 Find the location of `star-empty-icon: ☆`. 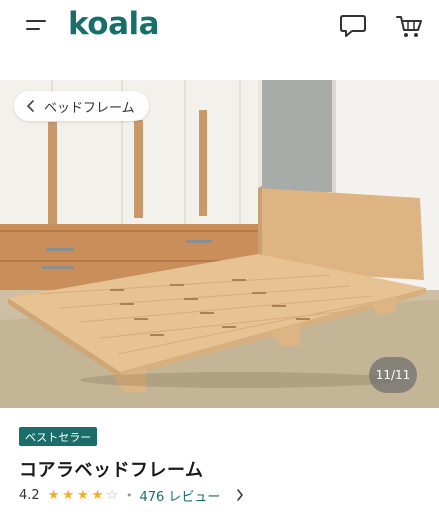

star-empty-icon: ☆ is located at coordinates (112, 495).